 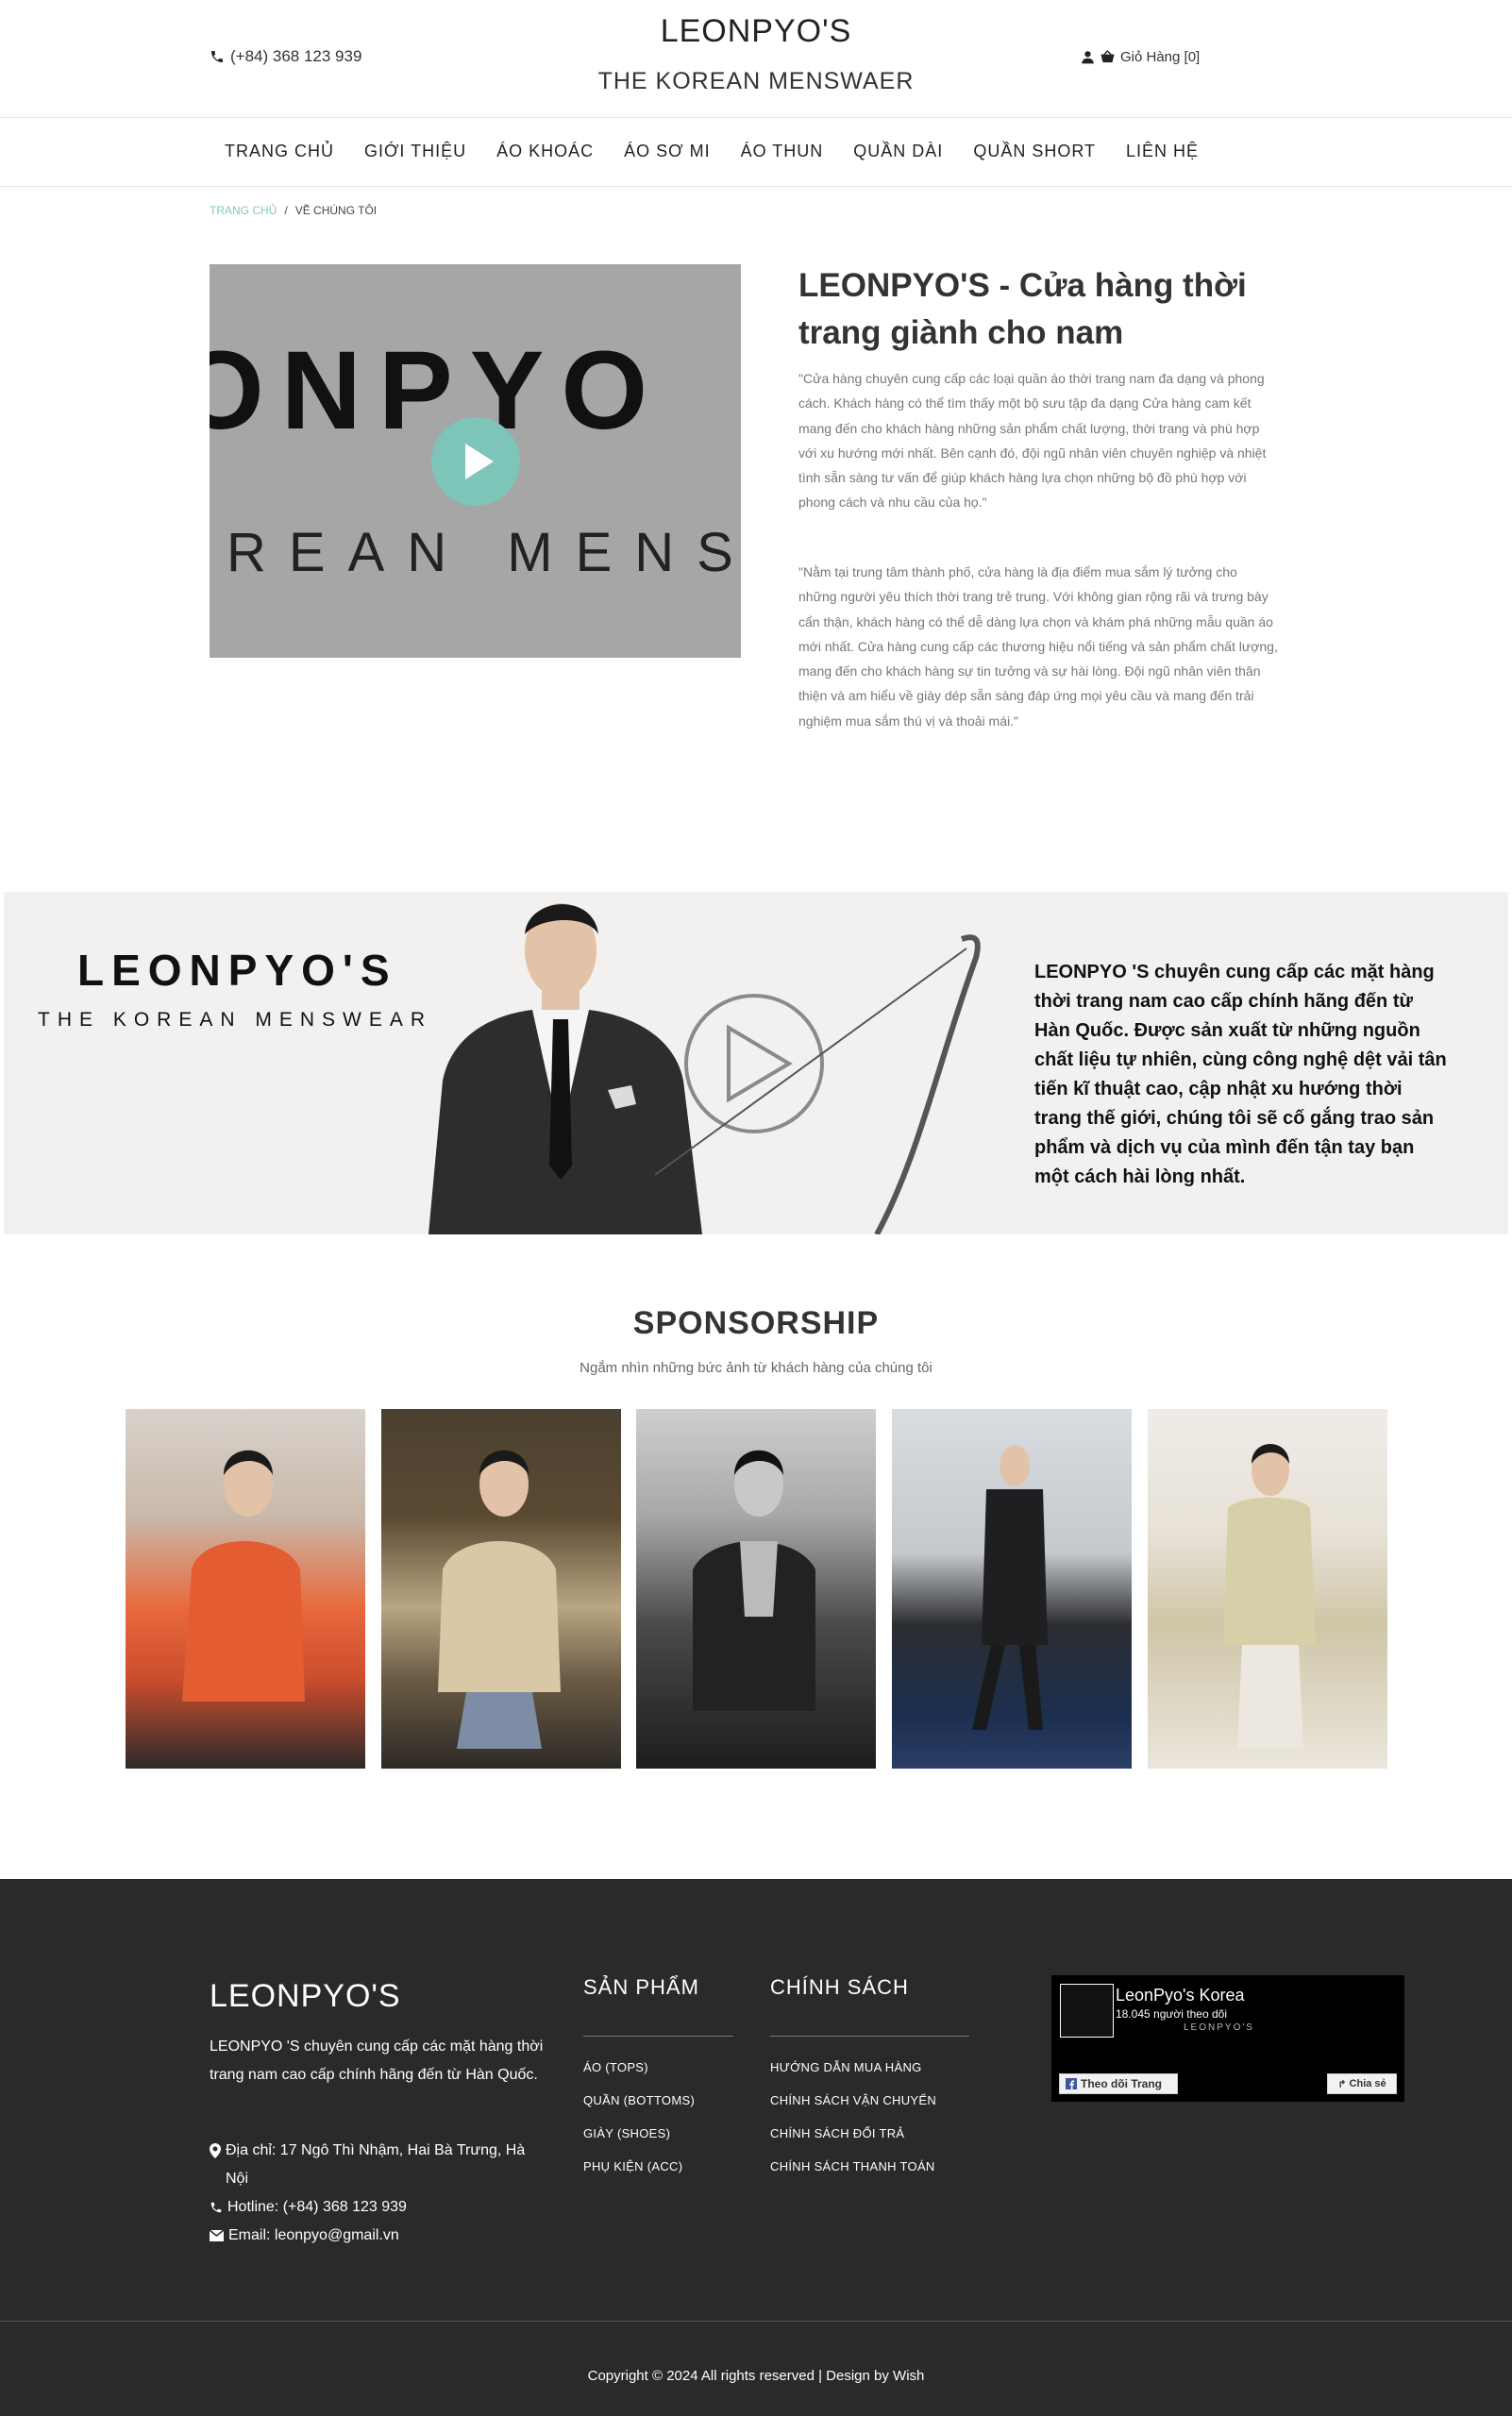 What do you see at coordinates (639, 2175) in the screenshot?
I see `footer-product-link: PHỤ KIỆN (ACC)` at bounding box center [639, 2175].